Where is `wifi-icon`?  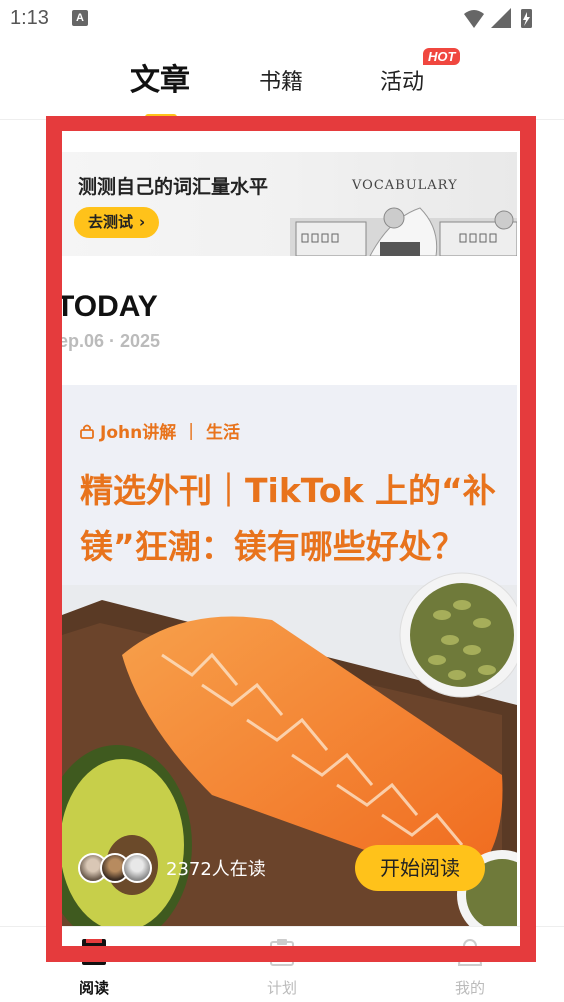 wifi-icon is located at coordinates (474, 19).